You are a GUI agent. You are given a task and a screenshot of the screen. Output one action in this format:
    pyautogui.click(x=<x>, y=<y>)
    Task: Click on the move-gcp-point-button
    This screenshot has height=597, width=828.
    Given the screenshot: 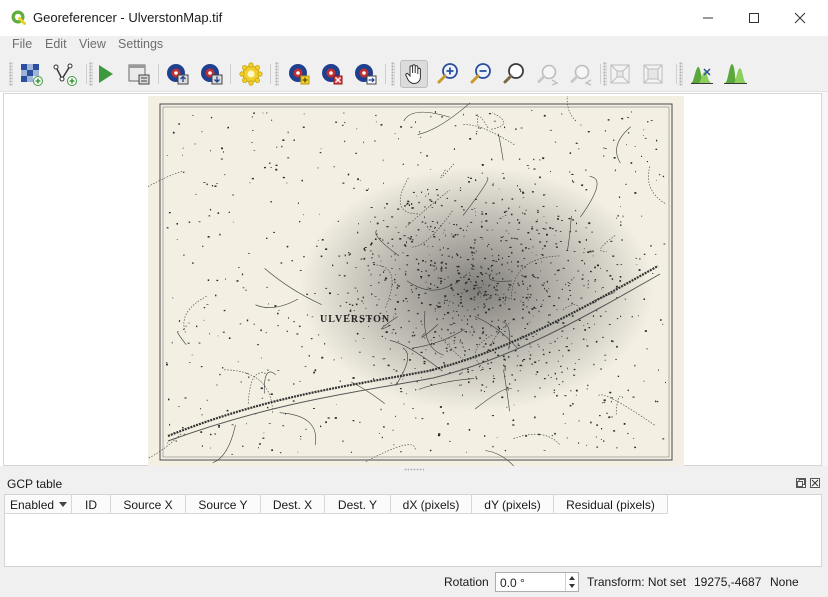 What is the action you would take?
    pyautogui.click(x=365, y=74)
    